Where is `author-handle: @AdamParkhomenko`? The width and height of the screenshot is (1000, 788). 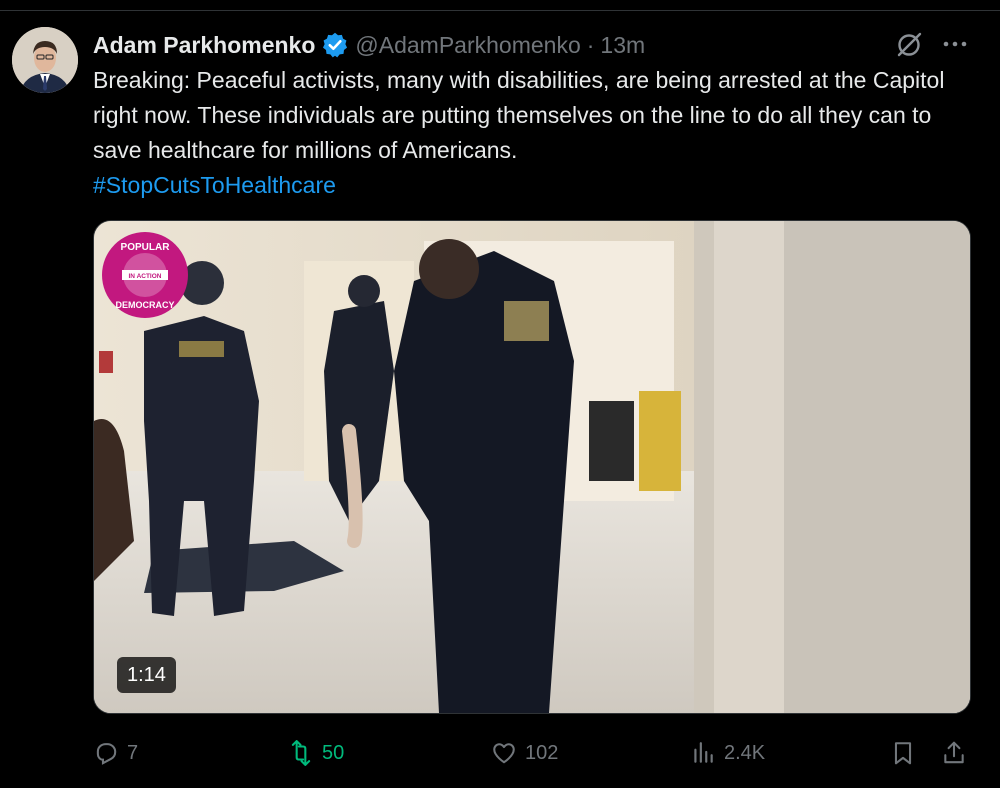 author-handle: @AdamParkhomenko is located at coordinates (467, 45).